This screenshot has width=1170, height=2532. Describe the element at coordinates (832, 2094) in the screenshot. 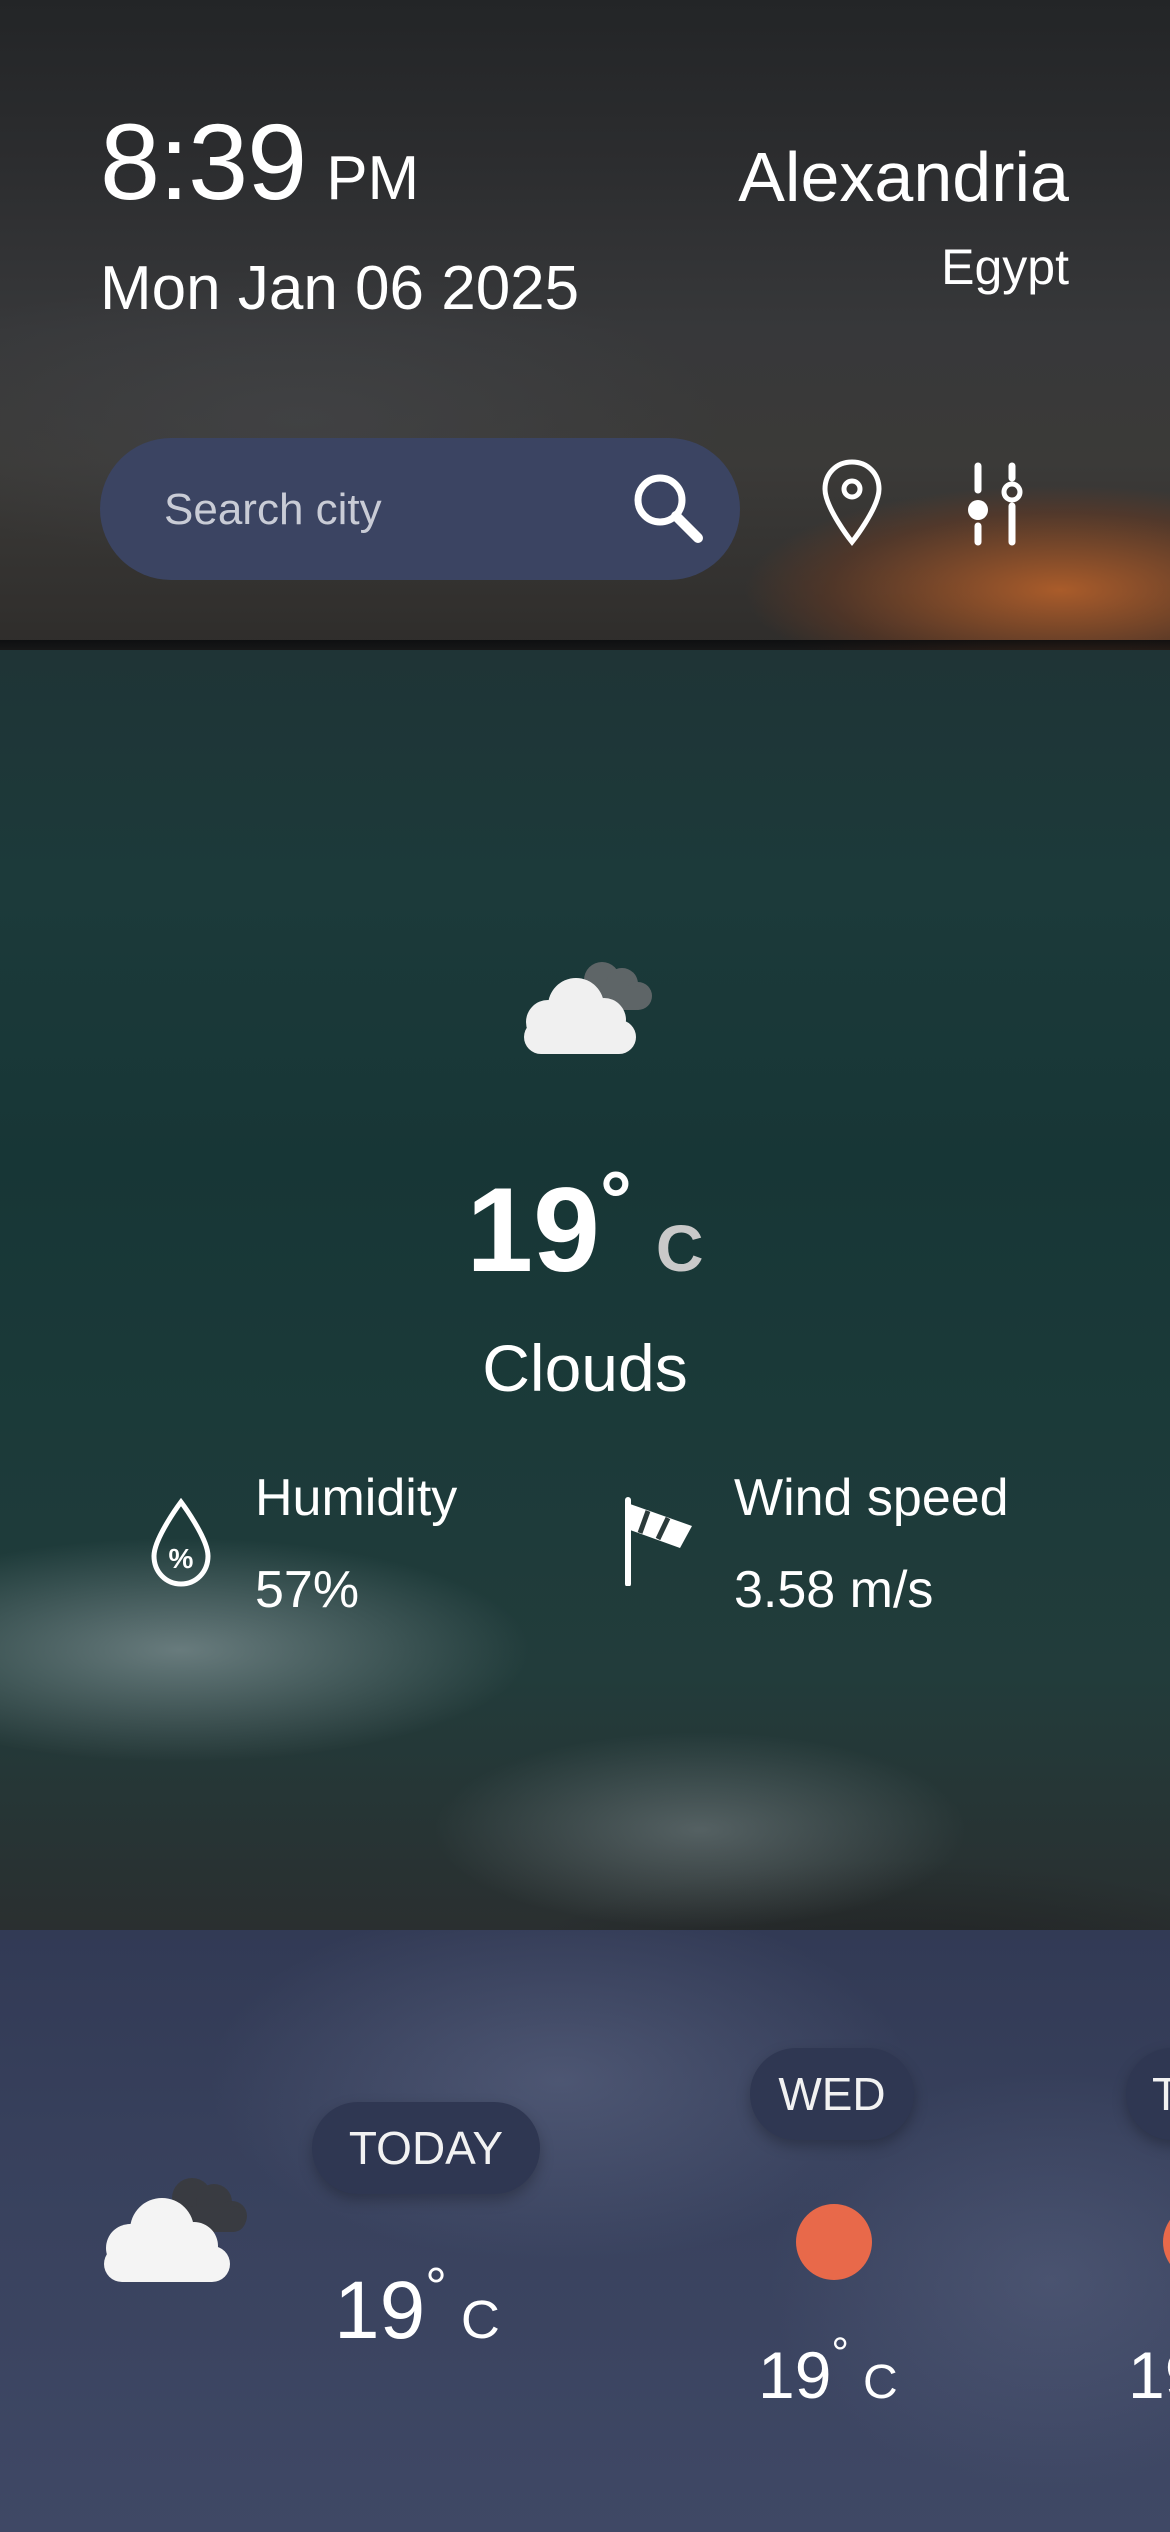

I see `day-label: WED` at that location.